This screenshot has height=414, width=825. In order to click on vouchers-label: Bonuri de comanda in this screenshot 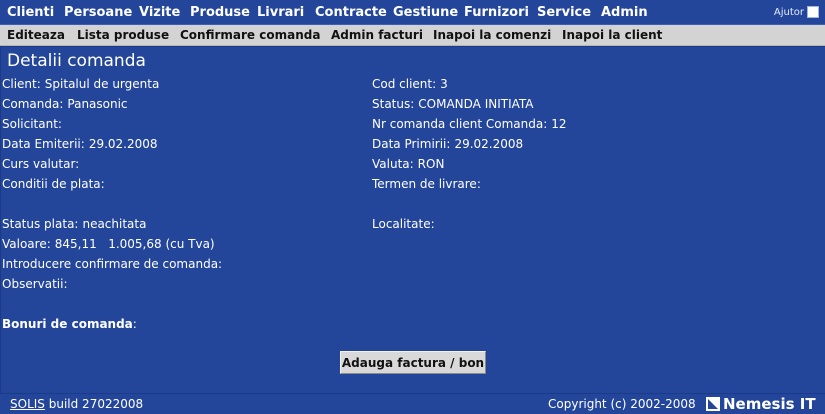, I will do `click(67, 324)`.